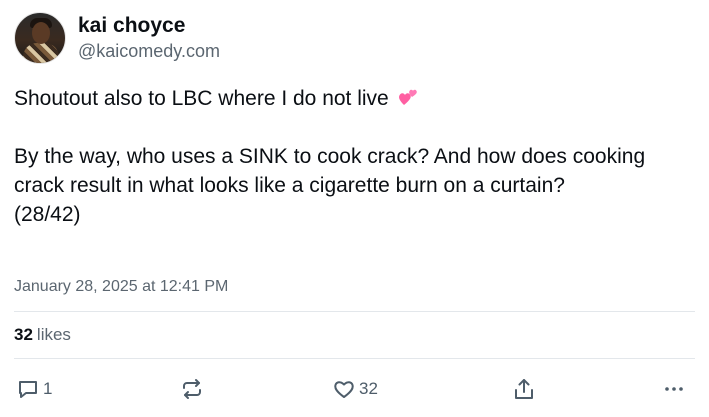  I want to click on like-button: 32, so click(355, 389).